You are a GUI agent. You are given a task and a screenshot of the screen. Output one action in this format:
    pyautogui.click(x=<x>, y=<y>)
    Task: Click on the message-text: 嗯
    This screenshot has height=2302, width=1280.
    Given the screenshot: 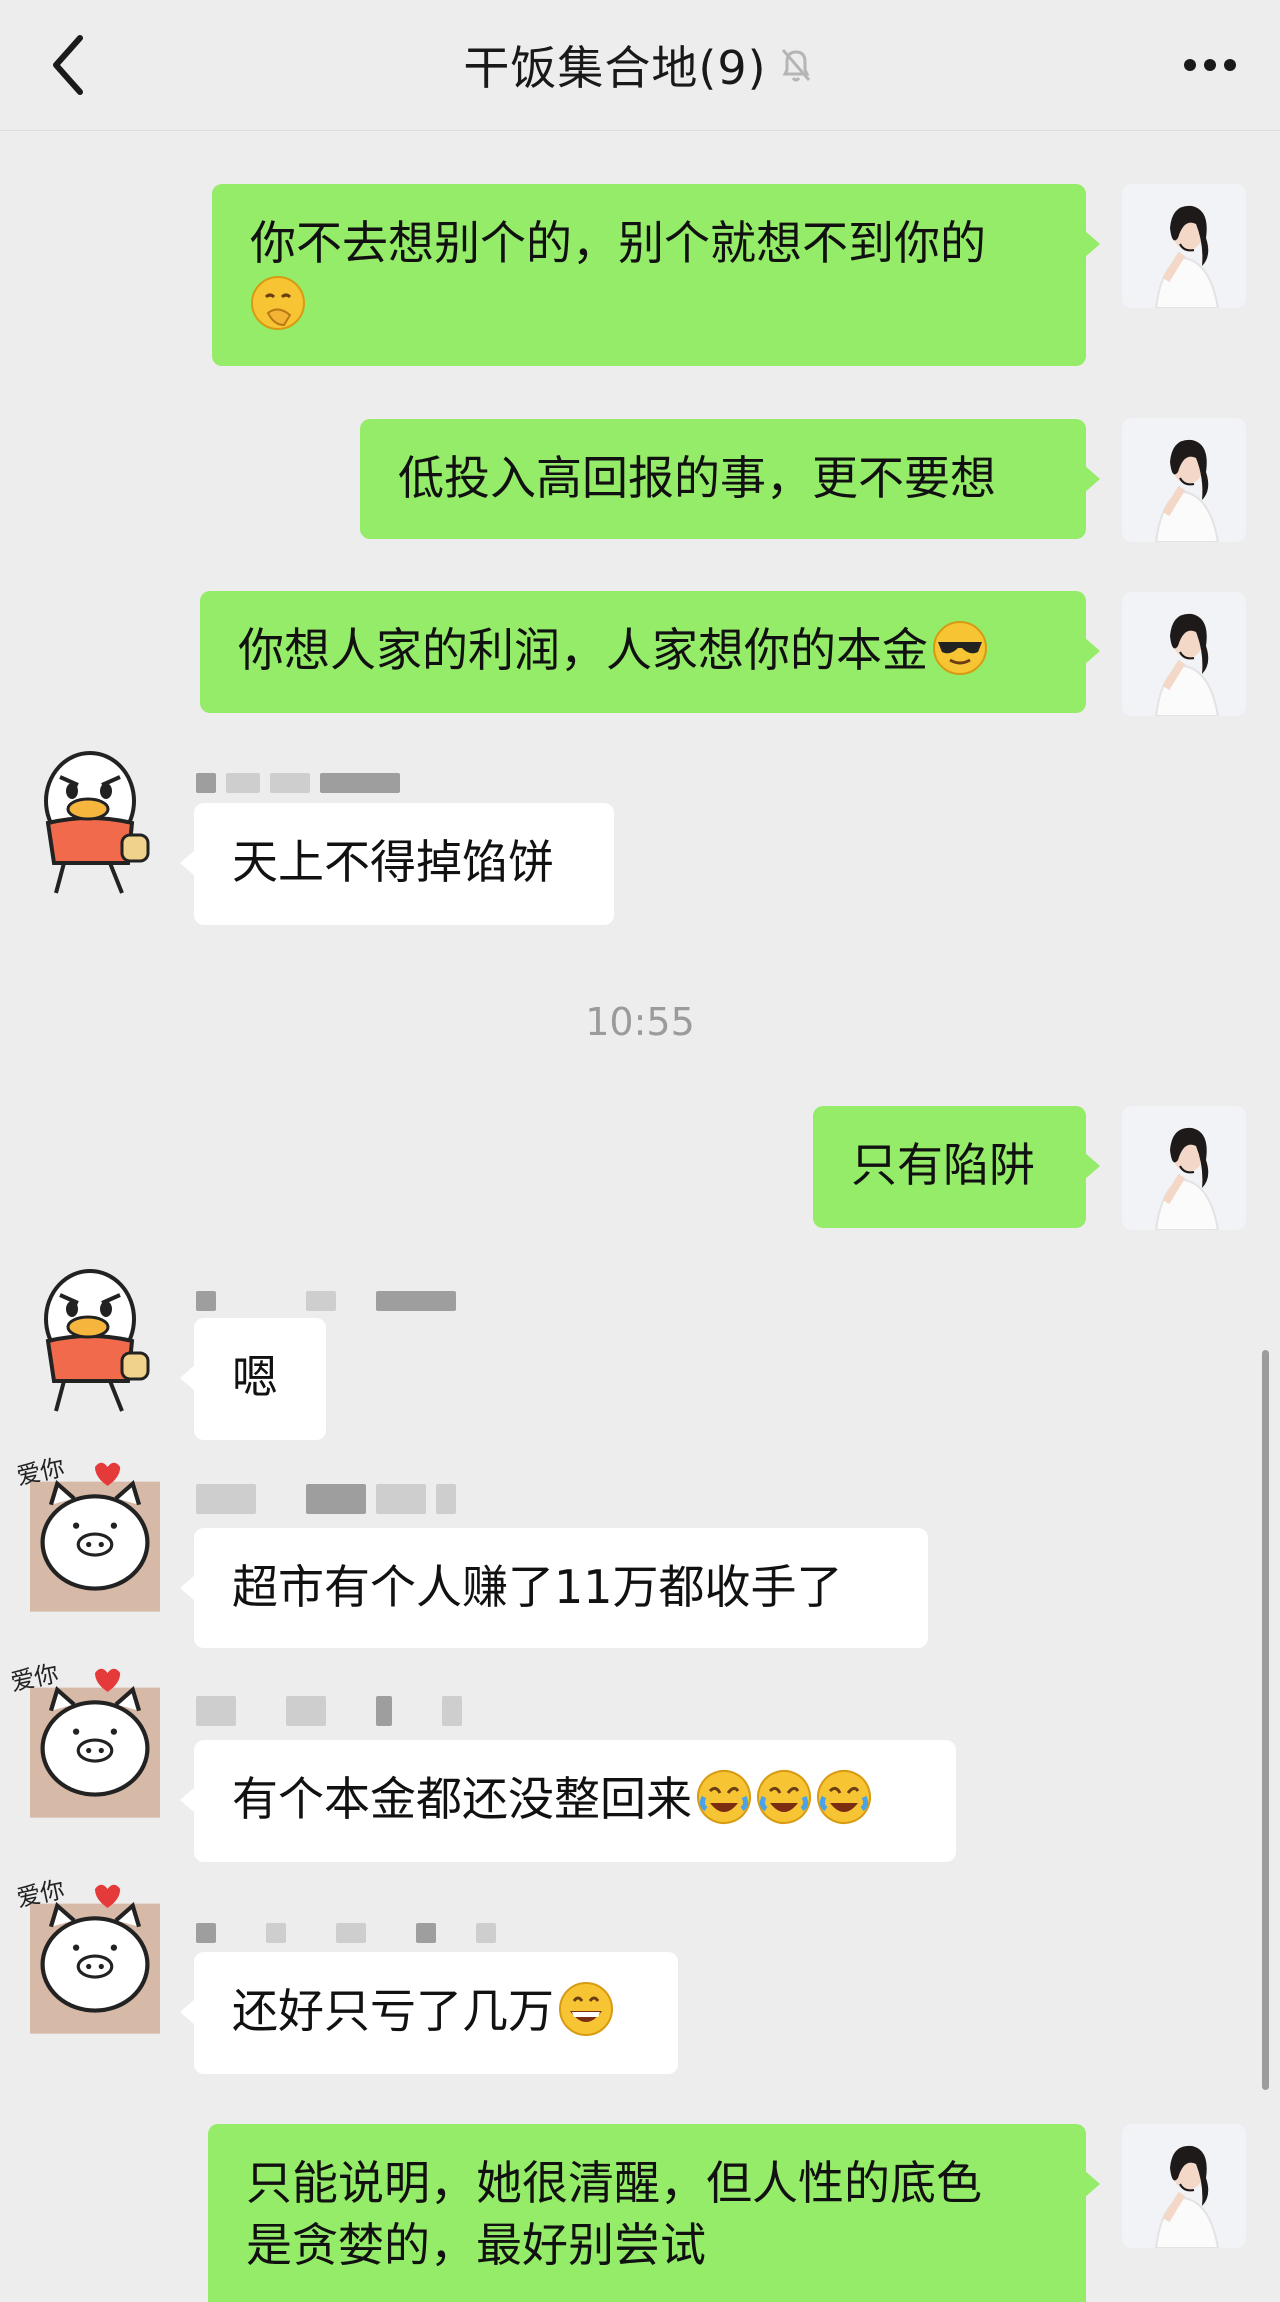 What is the action you would take?
    pyautogui.click(x=255, y=1377)
    